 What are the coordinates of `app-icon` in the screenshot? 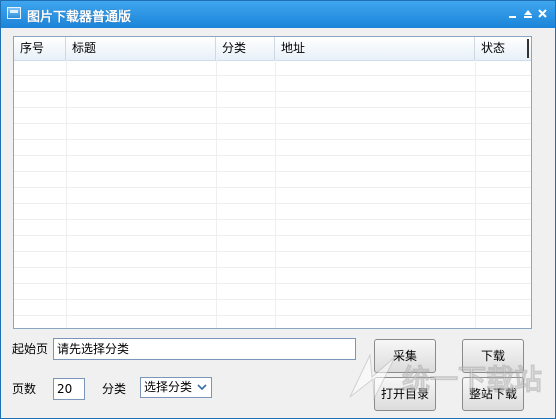 It's located at (14, 13).